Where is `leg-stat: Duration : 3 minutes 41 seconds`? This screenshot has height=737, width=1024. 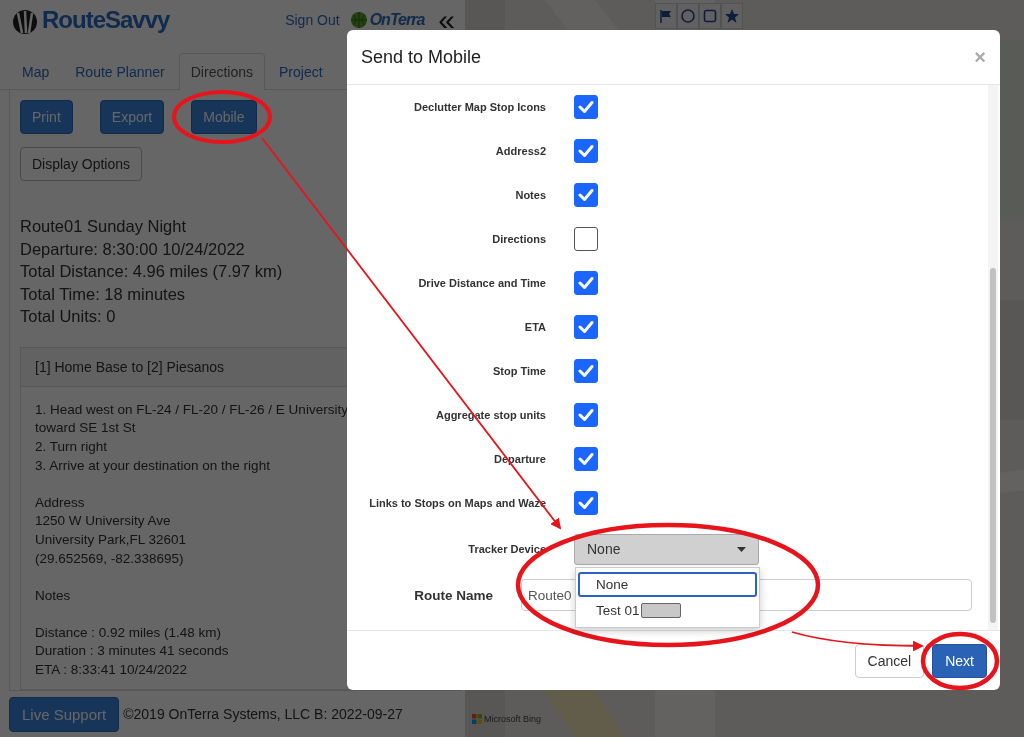
leg-stat: Duration : 3 minutes 41 seconds is located at coordinates (132, 651).